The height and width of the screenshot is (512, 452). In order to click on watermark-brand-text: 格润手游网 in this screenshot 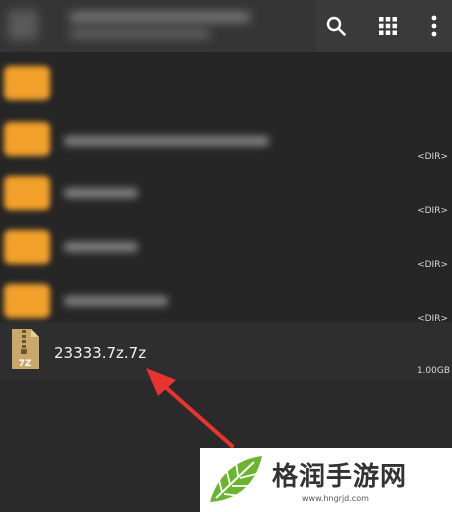, I will do `click(340, 477)`.